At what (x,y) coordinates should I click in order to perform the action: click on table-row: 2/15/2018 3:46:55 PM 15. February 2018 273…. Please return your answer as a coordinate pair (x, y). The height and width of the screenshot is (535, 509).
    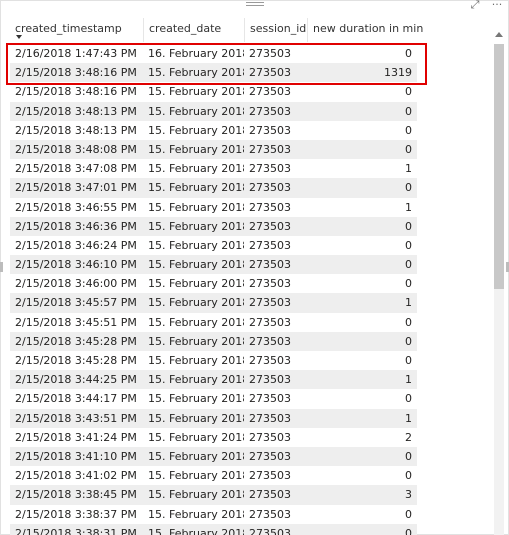
    Looking at the image, I should click on (213, 207).